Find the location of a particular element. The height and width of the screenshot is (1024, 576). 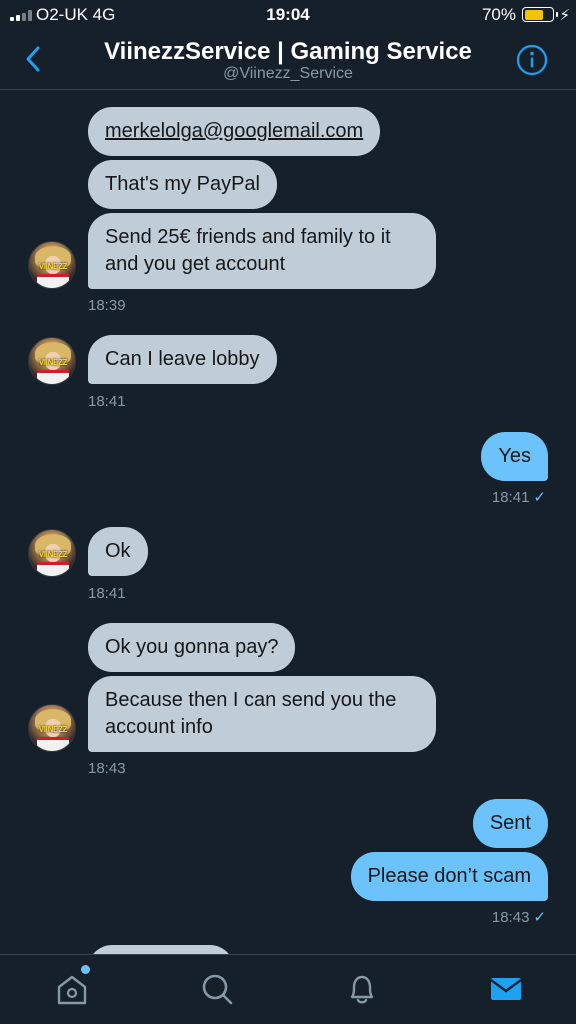

bell-icon is located at coordinates (362, 989).